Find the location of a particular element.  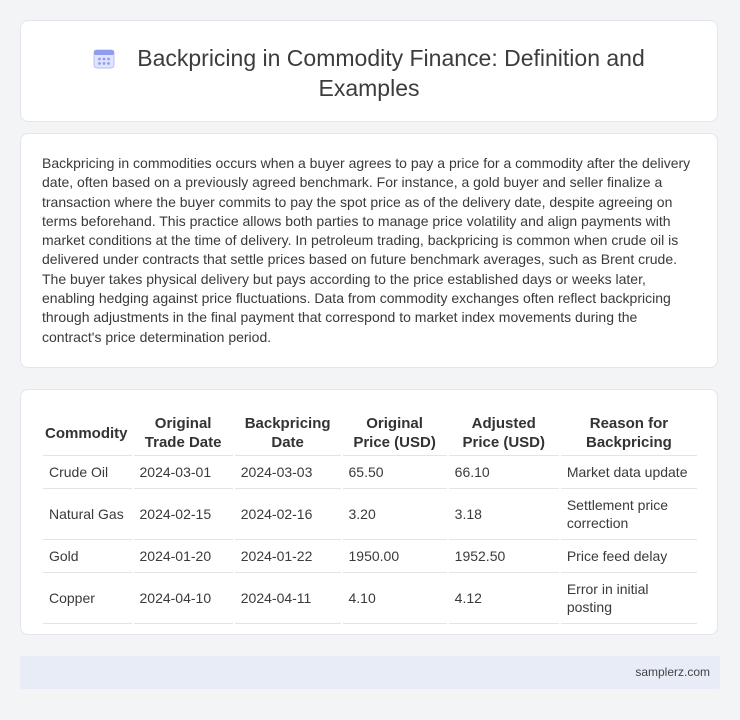

cell-backpricing-date: 2024-01-22 is located at coordinates (287, 556).